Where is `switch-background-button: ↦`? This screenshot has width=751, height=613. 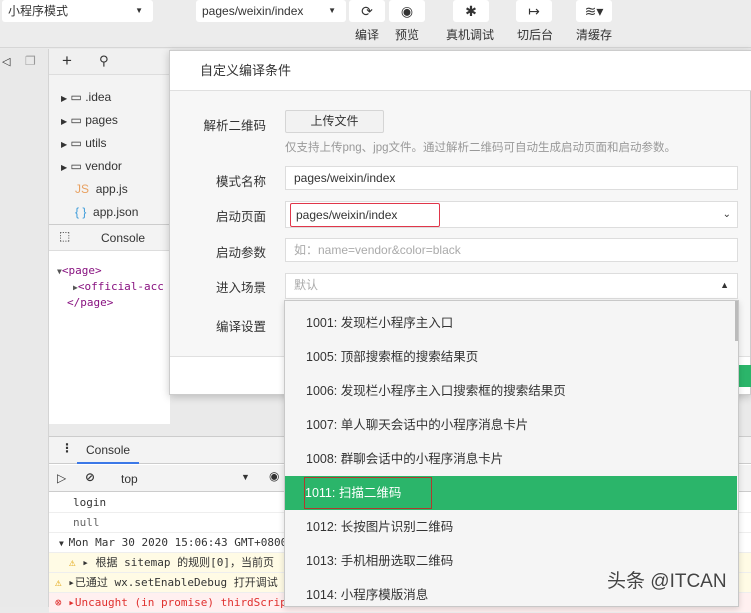
switch-background-button: ↦ is located at coordinates (534, 11).